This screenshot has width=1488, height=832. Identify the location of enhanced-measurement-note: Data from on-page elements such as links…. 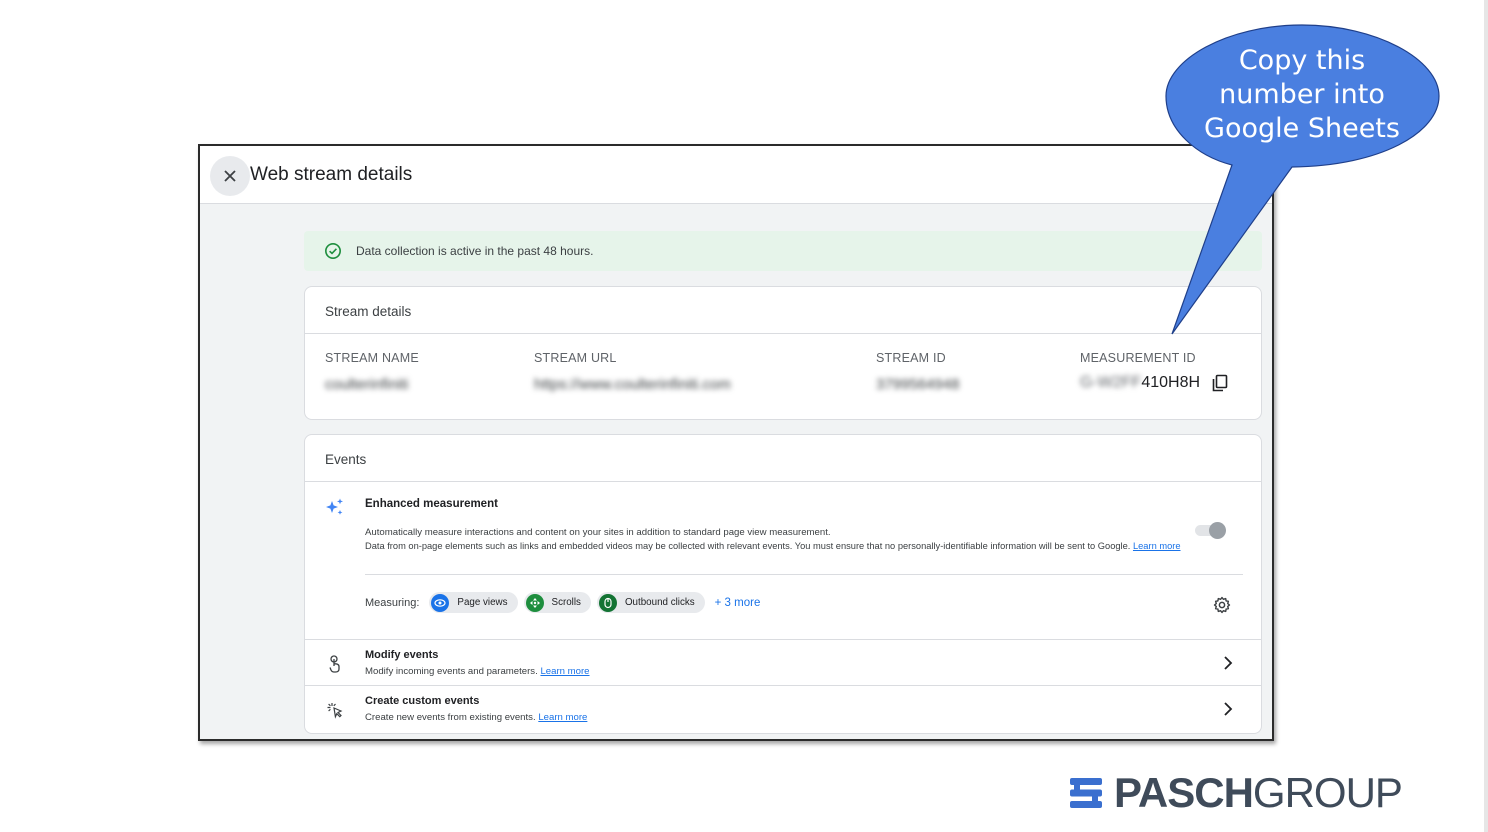
(785, 546).